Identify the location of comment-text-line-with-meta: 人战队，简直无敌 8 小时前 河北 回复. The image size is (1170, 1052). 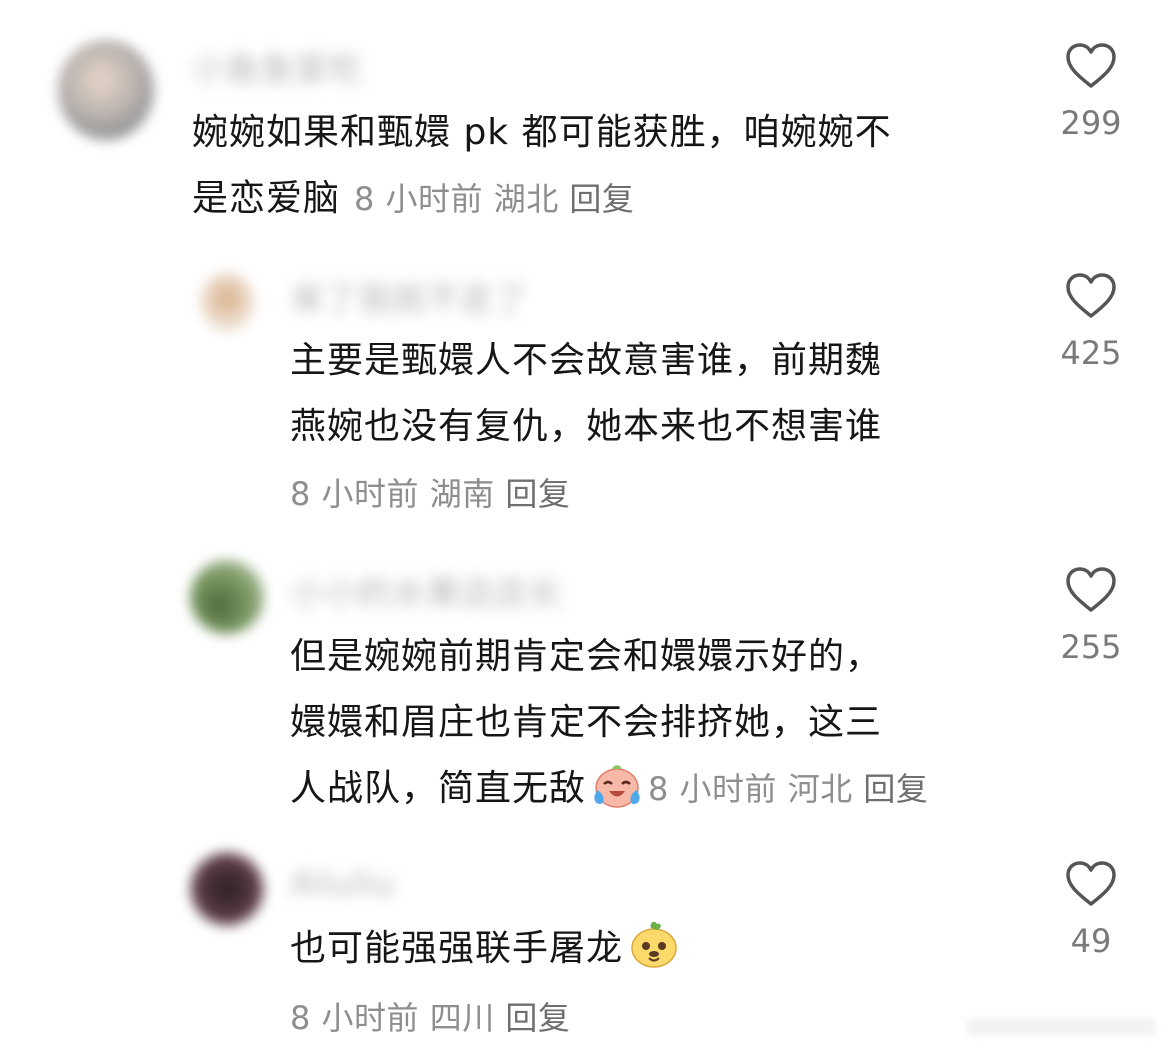
(660, 794).